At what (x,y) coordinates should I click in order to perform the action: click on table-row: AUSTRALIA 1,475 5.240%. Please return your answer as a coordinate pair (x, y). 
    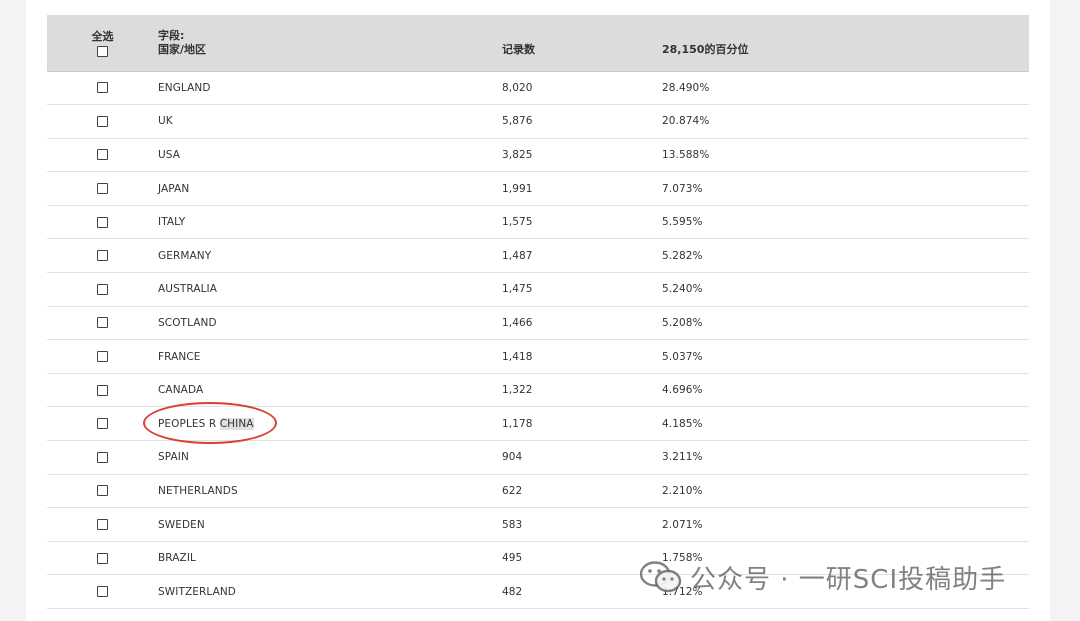
    Looking at the image, I should click on (538, 289).